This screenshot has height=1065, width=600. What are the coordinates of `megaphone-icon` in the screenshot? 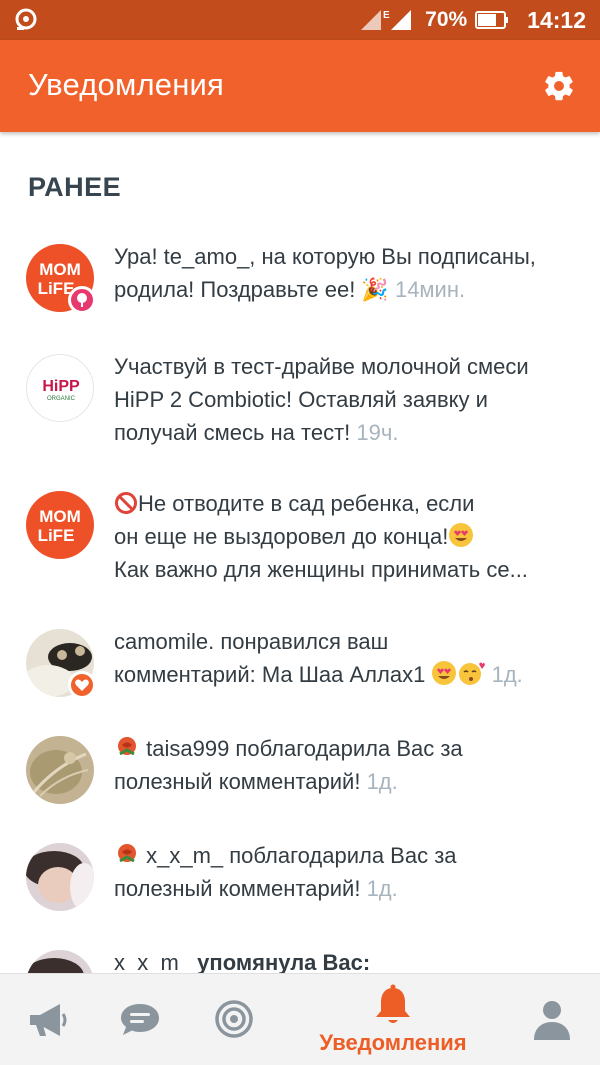 It's located at (48, 1020).